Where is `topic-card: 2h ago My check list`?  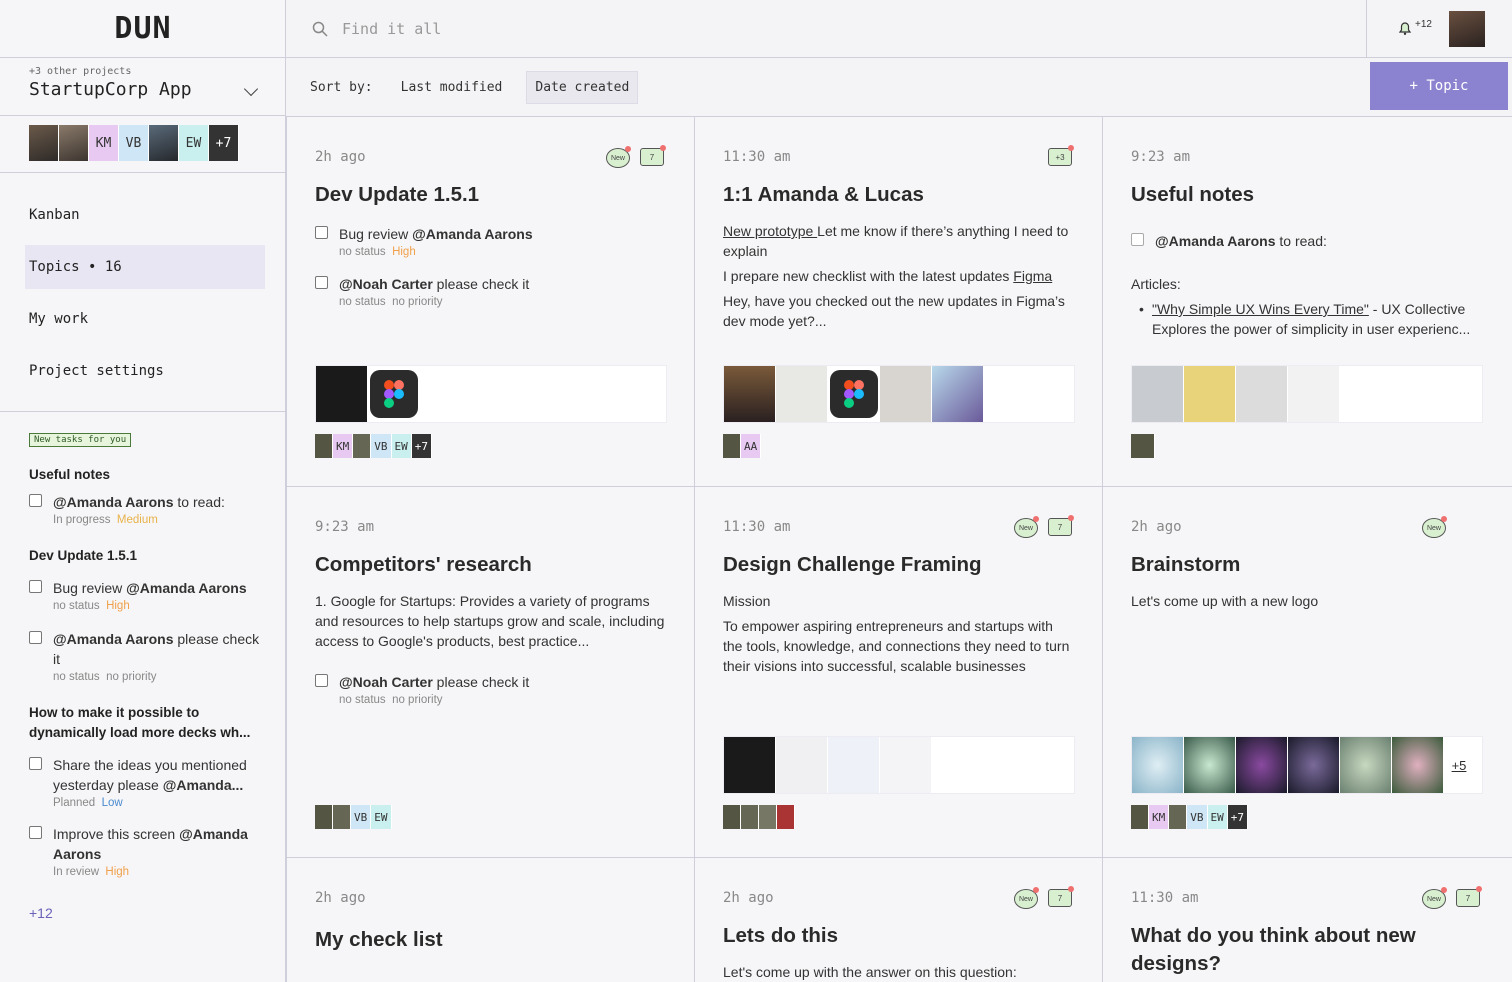 topic-card: 2h ago My check list is located at coordinates (490, 919).